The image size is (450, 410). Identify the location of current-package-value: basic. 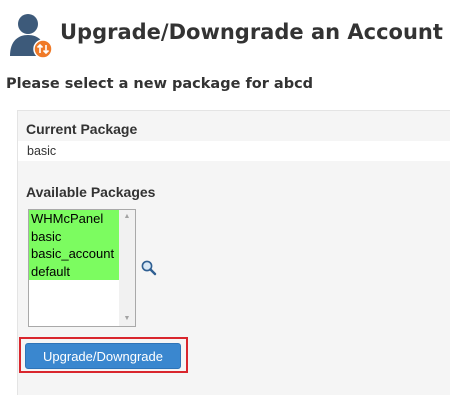
(42, 151).